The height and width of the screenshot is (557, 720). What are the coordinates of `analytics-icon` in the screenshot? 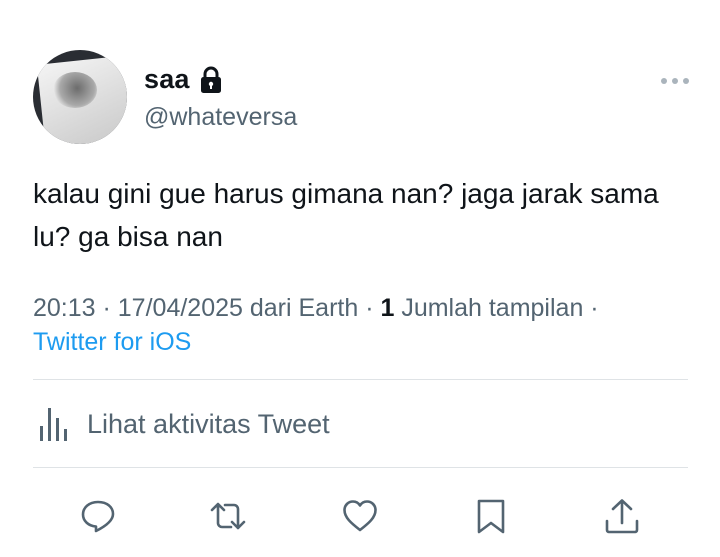 It's located at (53, 424).